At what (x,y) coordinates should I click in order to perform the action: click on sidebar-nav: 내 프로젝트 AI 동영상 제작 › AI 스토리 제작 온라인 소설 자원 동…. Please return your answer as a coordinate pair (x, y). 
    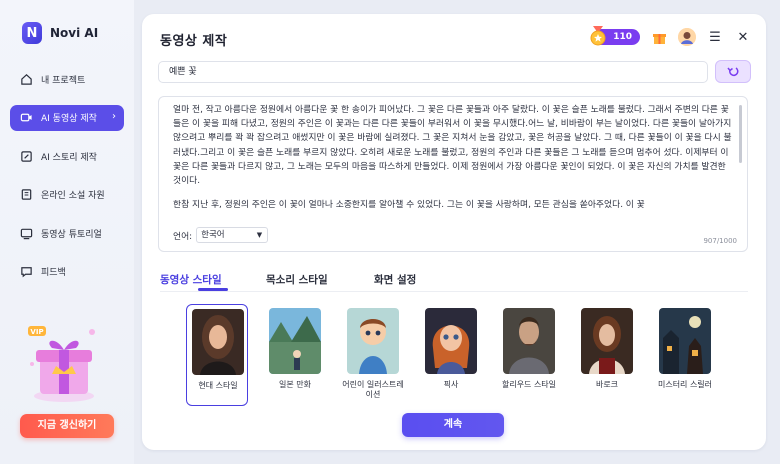
    Looking at the image, I should click on (67, 182).